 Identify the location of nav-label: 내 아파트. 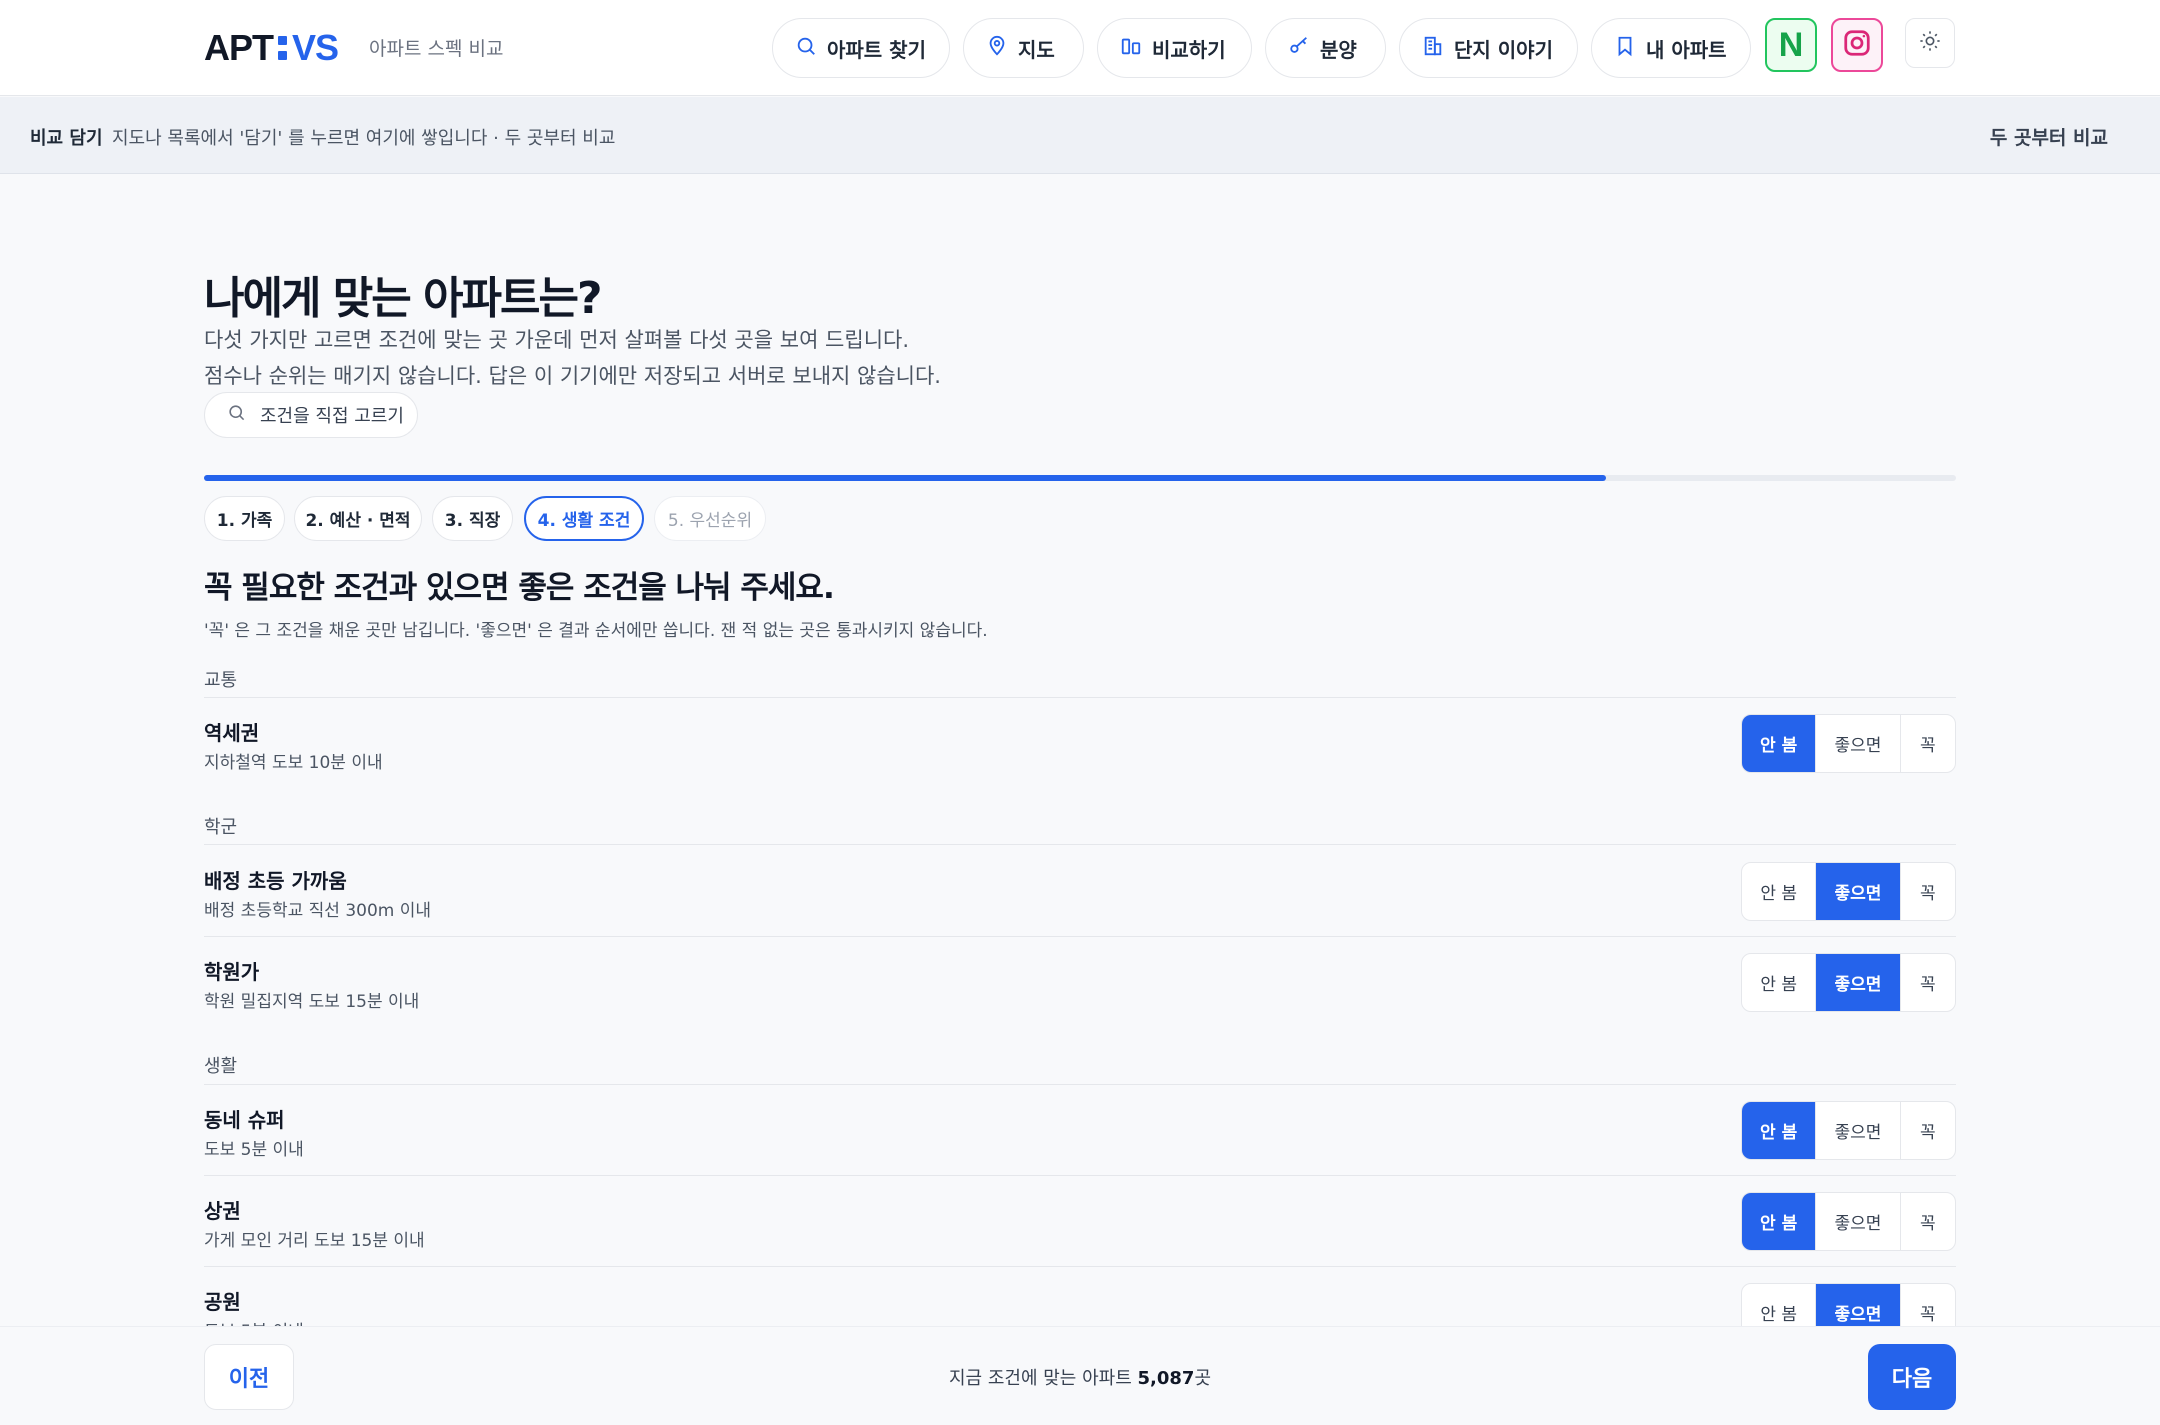
(1686, 49).